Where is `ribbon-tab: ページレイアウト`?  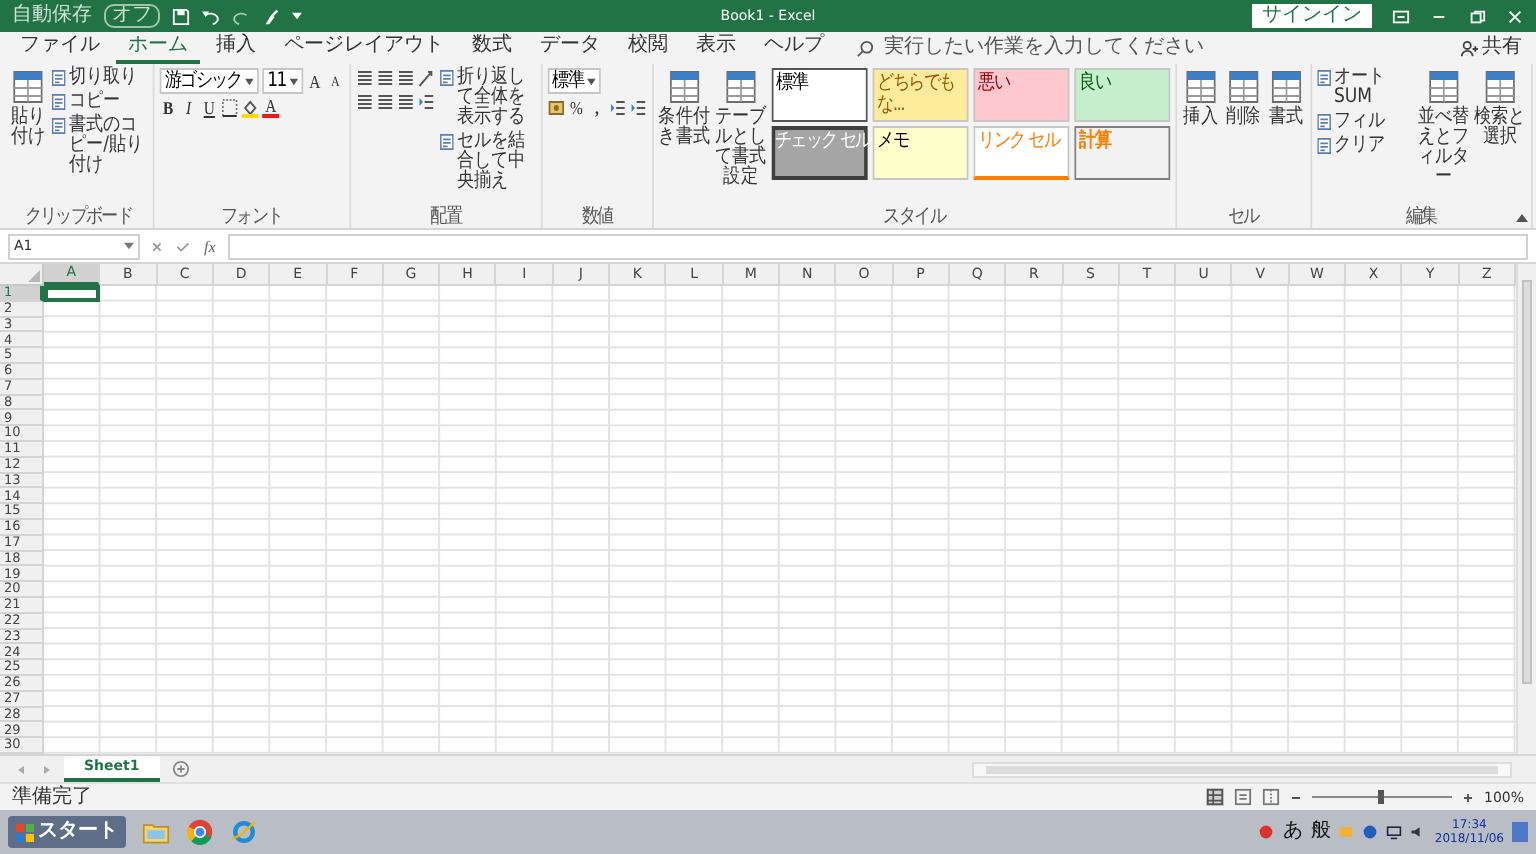 ribbon-tab: ページレイアウト is located at coordinates (364, 48).